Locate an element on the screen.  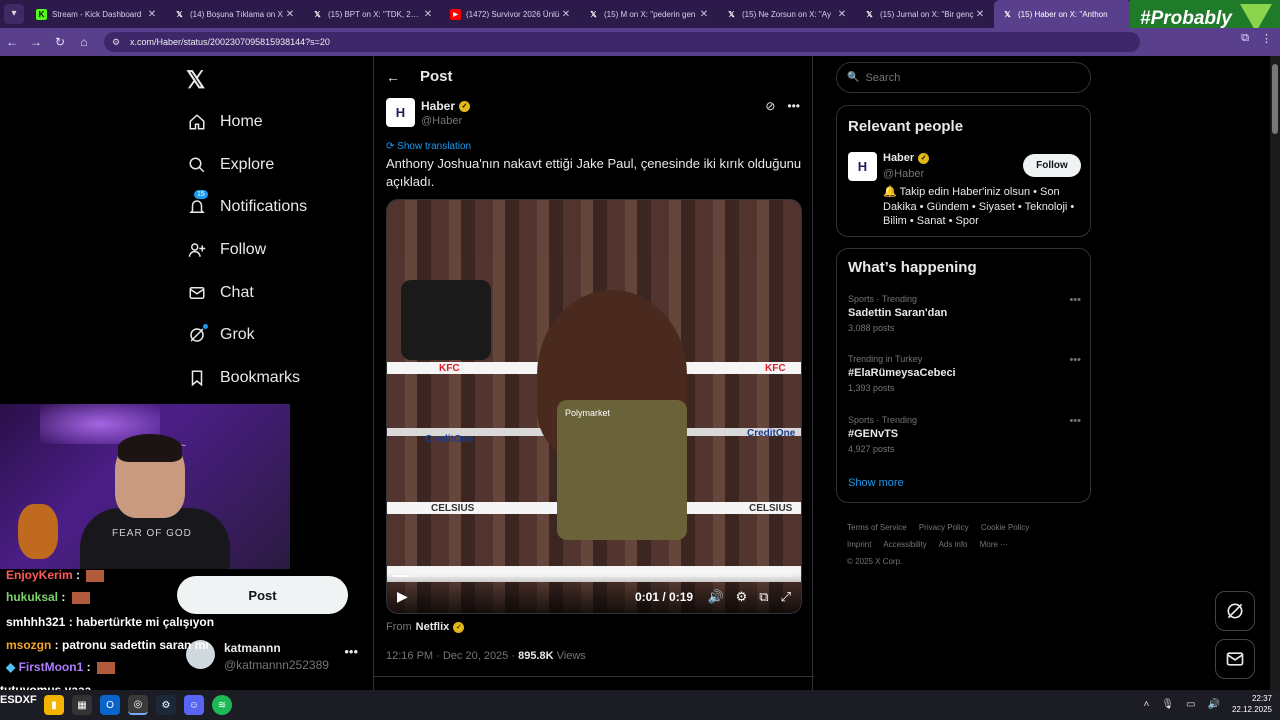
footer-link: Imprint is located at coordinates (859, 544).